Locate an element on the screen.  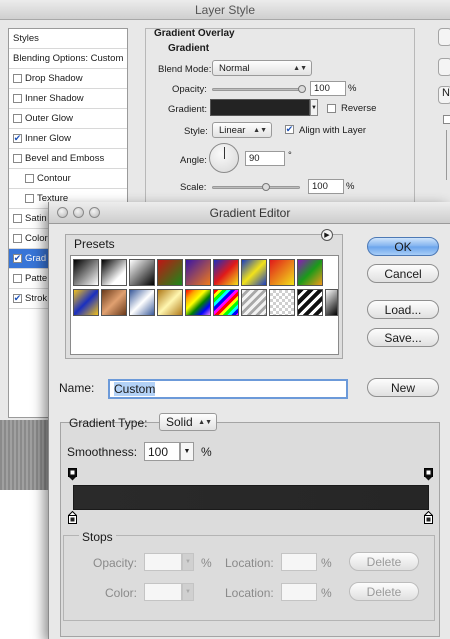
cancel-button: Cancel is located at coordinates (403, 273).